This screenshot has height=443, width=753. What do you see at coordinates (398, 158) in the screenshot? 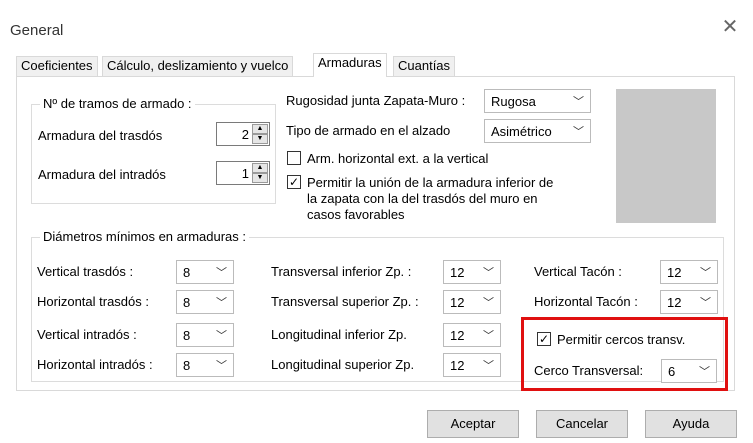
I see `arm-horizontal-label: Arm. horizontal ext. a la vertical` at bounding box center [398, 158].